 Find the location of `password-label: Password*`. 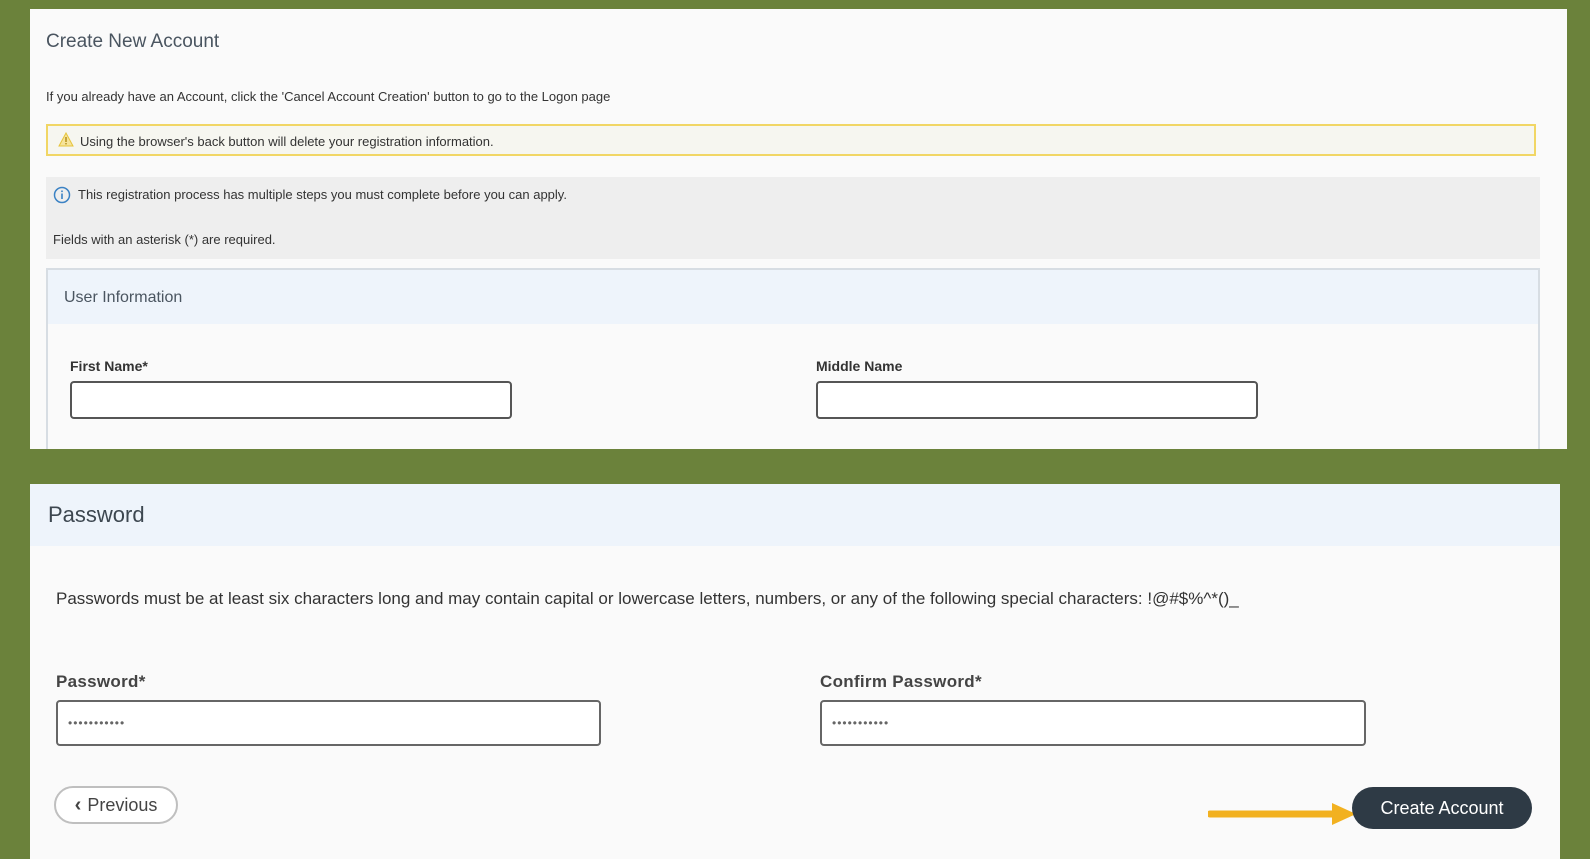

password-label: Password* is located at coordinates (101, 681).